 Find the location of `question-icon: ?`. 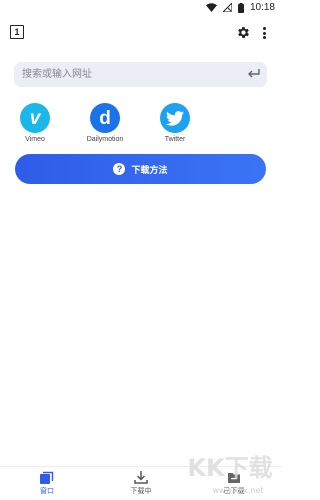

question-icon: ? is located at coordinates (119, 169).